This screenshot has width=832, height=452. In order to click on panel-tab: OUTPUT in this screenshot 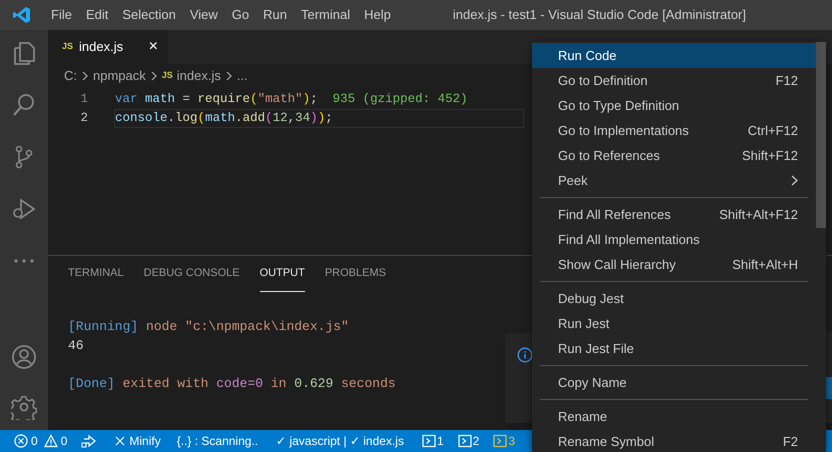, I will do `click(282, 274)`.